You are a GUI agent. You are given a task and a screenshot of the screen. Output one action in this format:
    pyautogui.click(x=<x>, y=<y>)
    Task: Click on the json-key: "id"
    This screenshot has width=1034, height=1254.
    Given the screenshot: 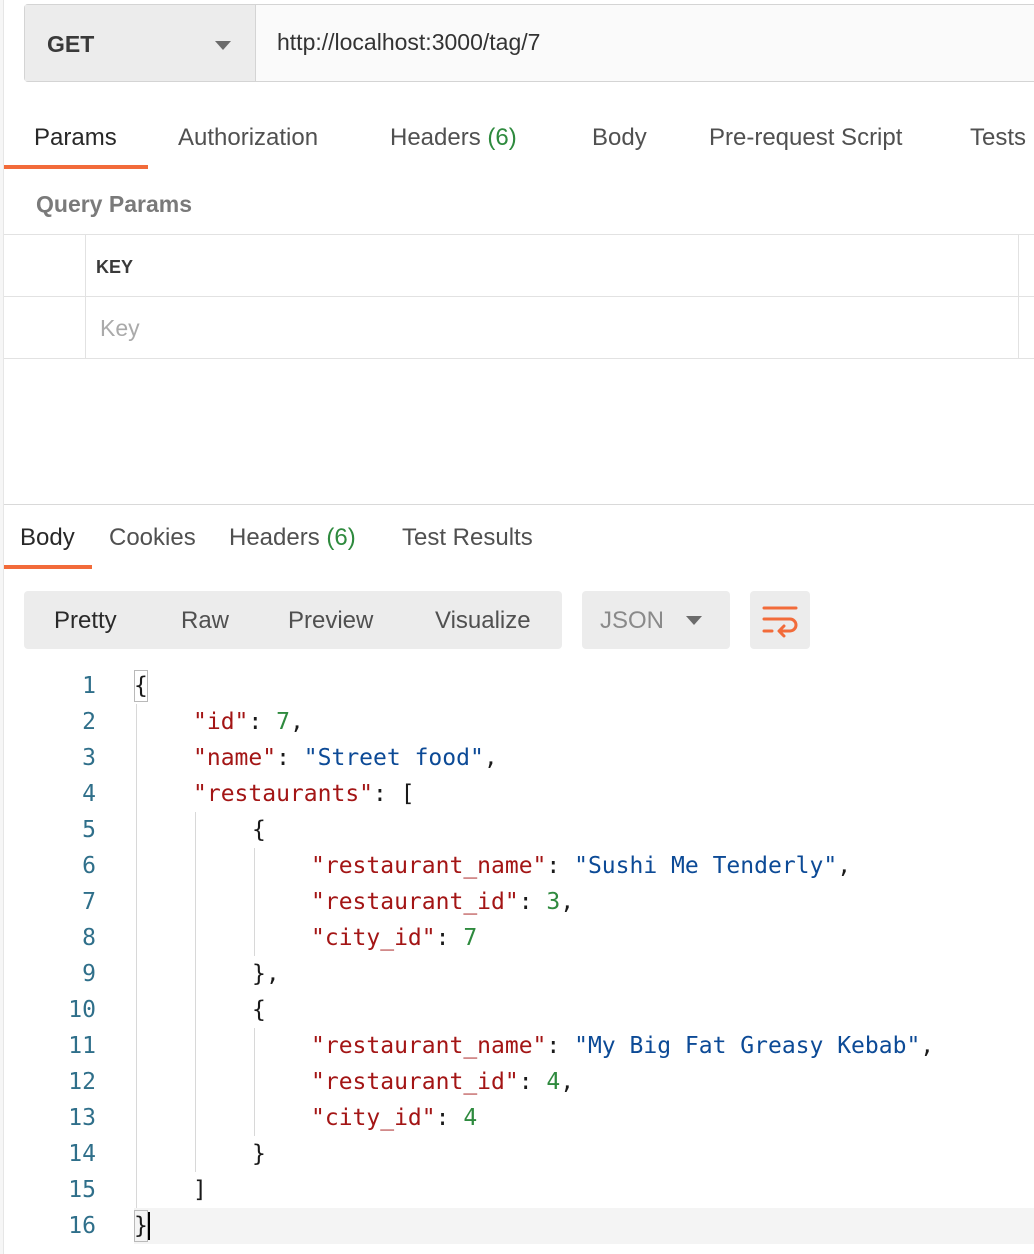 What is the action you would take?
    pyautogui.click(x=221, y=722)
    